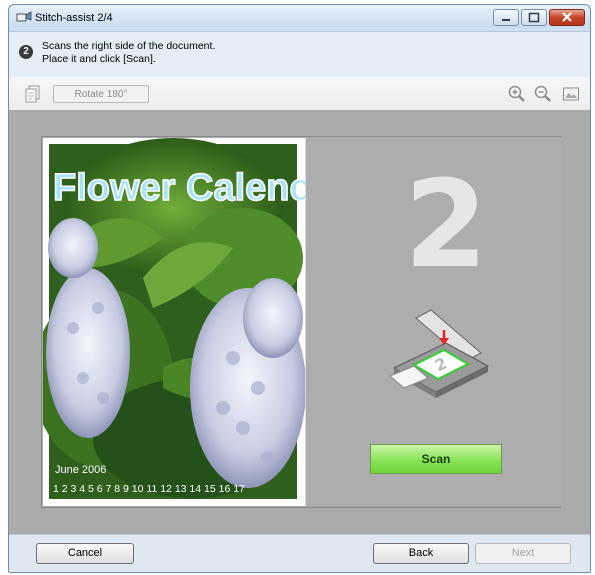 This screenshot has width=595, height=575. I want to click on fit-to-window-icon, so click(571, 94).